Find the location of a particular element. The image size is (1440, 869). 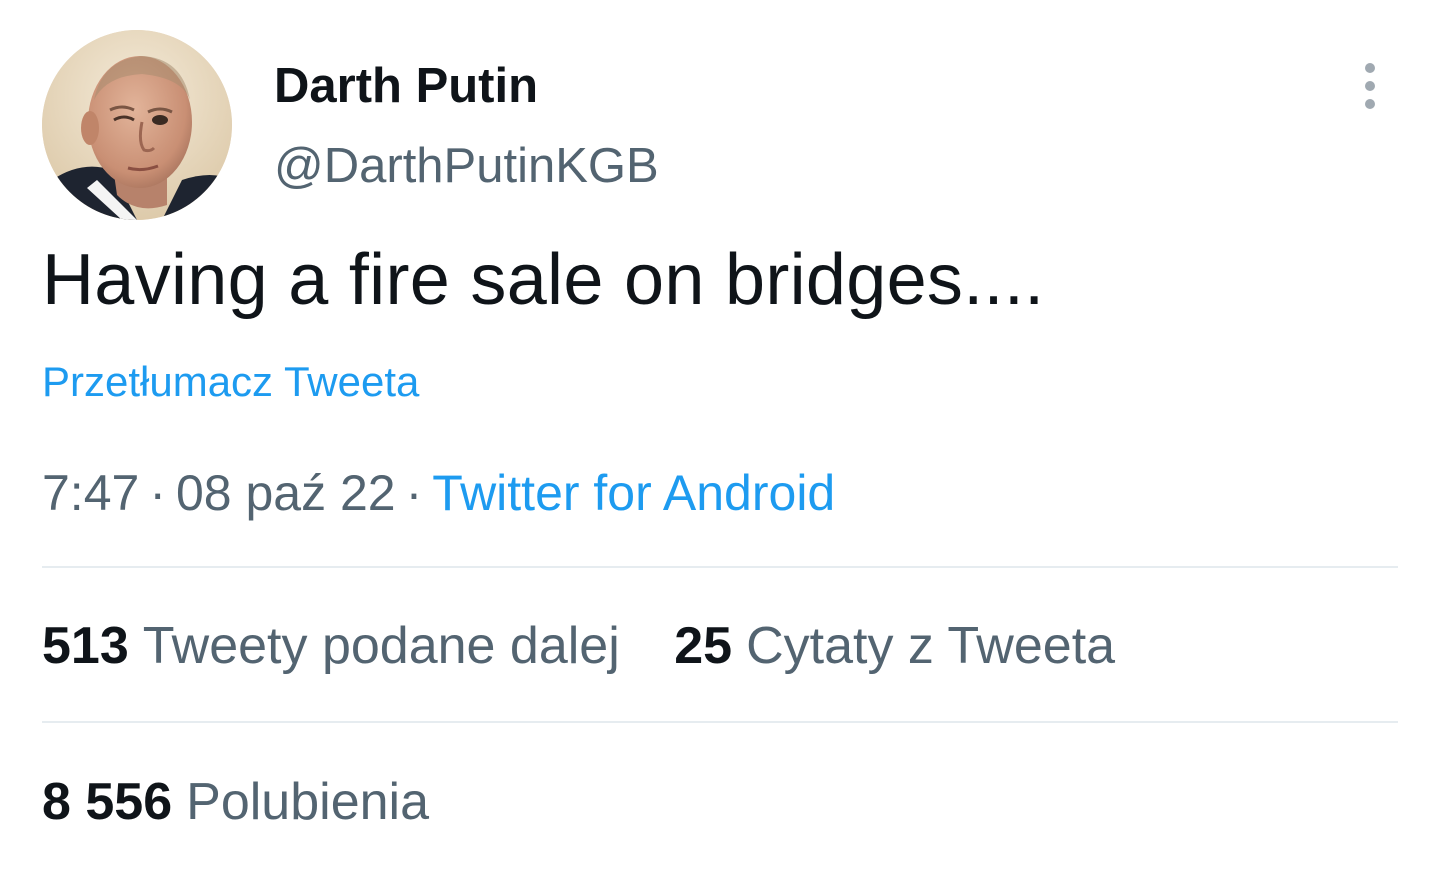

quotes-count: 25 is located at coordinates (703, 646).